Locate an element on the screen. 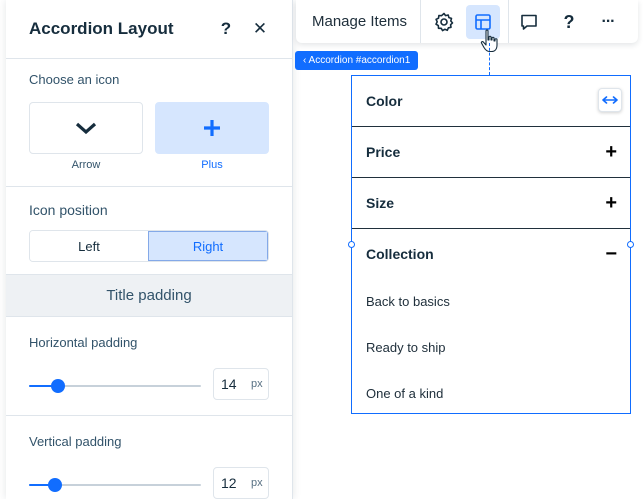 The height and width of the screenshot is (499, 644). vertical-padding-value: 12 is located at coordinates (229, 483).